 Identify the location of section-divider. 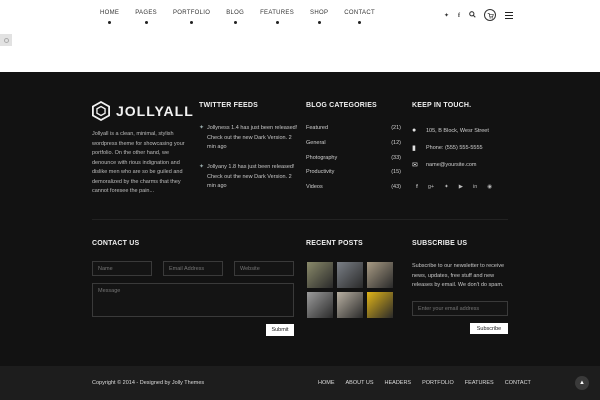
(300, 219).